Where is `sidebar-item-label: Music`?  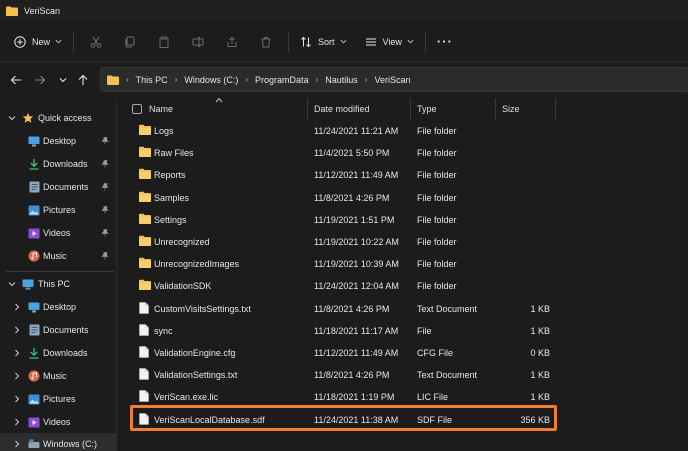 sidebar-item-label: Music is located at coordinates (55, 256).